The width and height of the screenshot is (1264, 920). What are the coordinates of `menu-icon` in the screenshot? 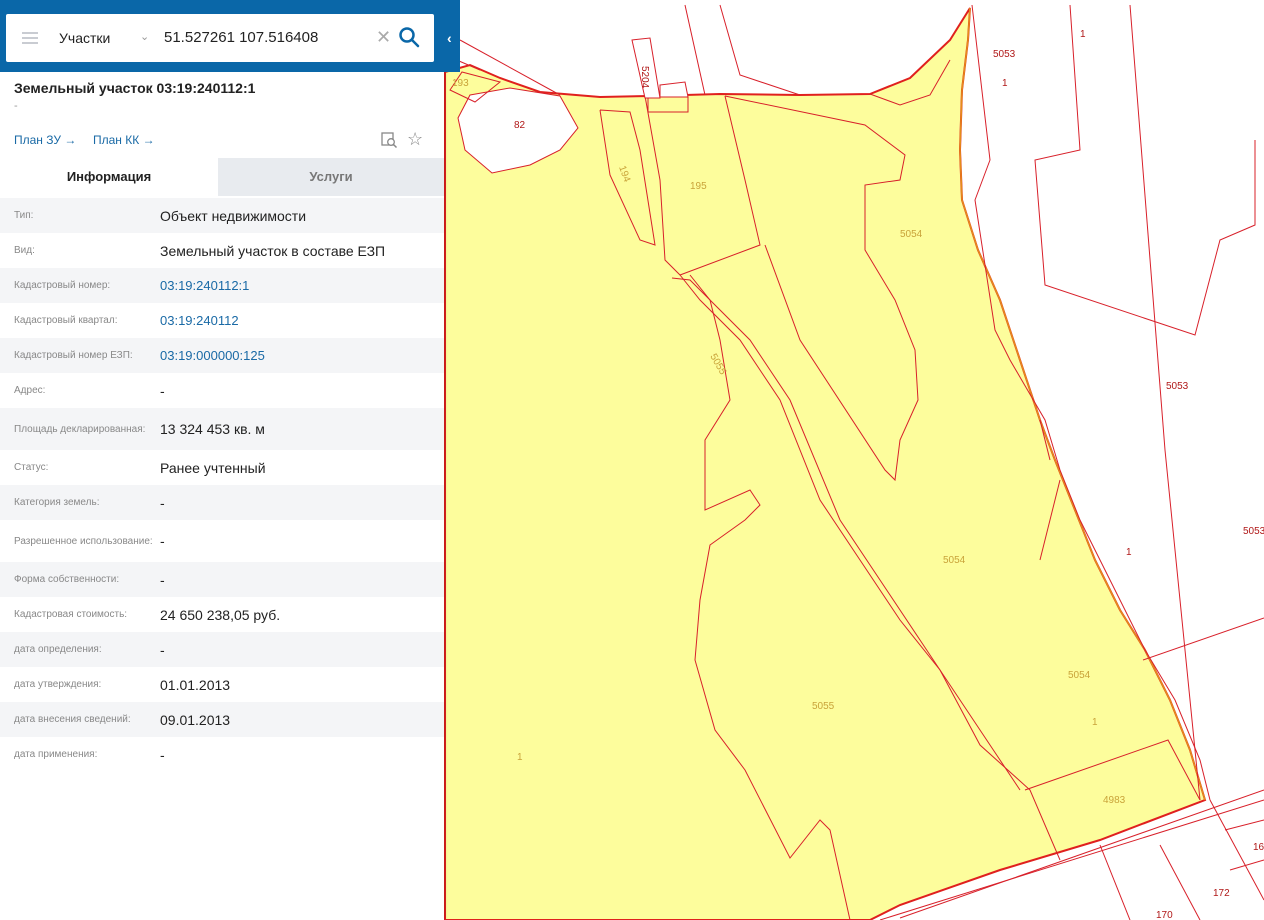 It's located at (30, 38).